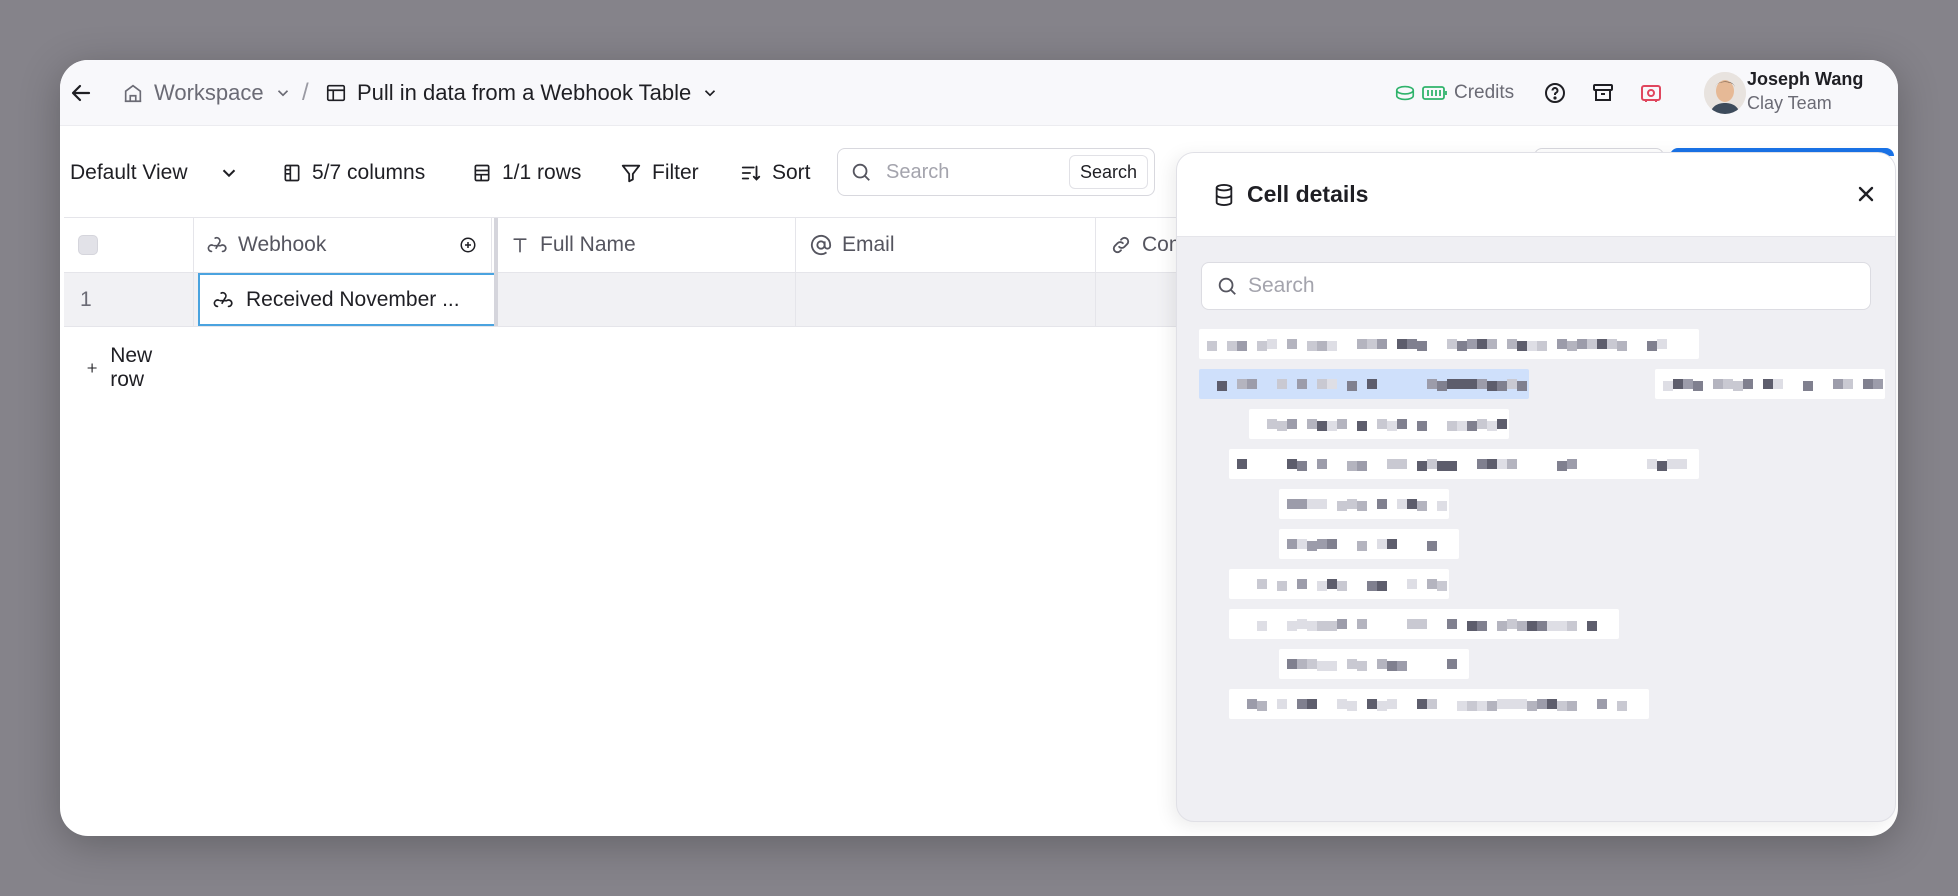  I want to click on gift-button, so click(1651, 93).